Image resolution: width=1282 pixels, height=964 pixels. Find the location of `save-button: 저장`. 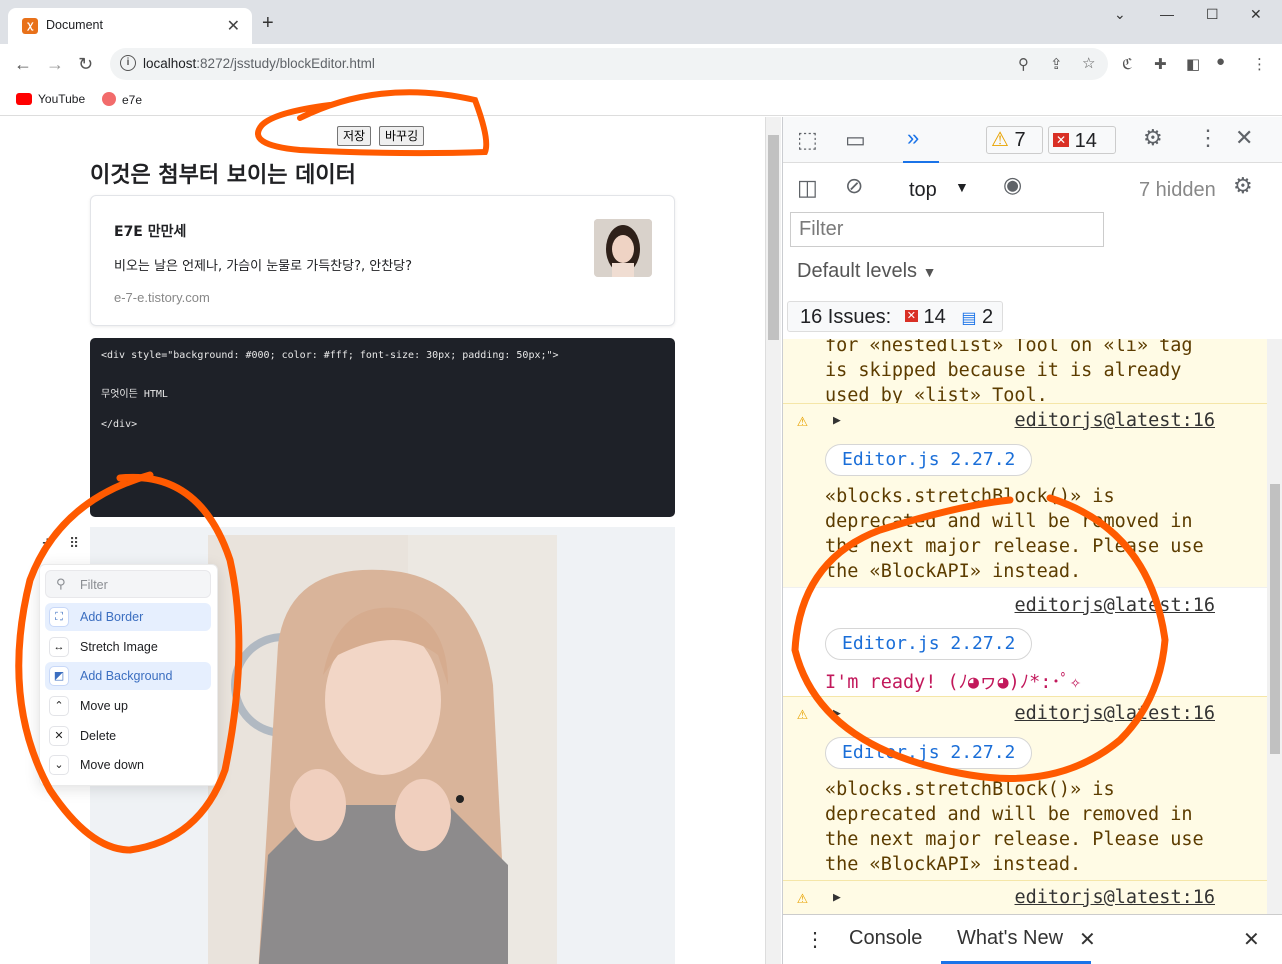

save-button: 저장 is located at coordinates (354, 136).